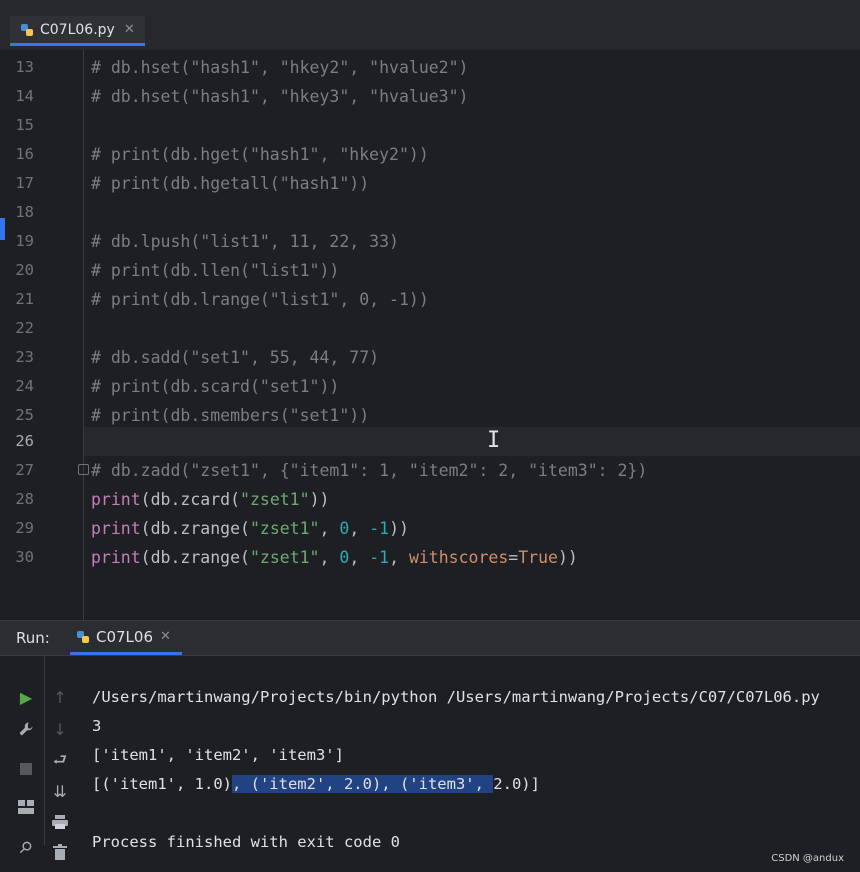 This screenshot has height=872, width=860. What do you see at coordinates (215, 386) in the screenshot?
I see `code-text: # print(db.scard("set1"))` at bounding box center [215, 386].